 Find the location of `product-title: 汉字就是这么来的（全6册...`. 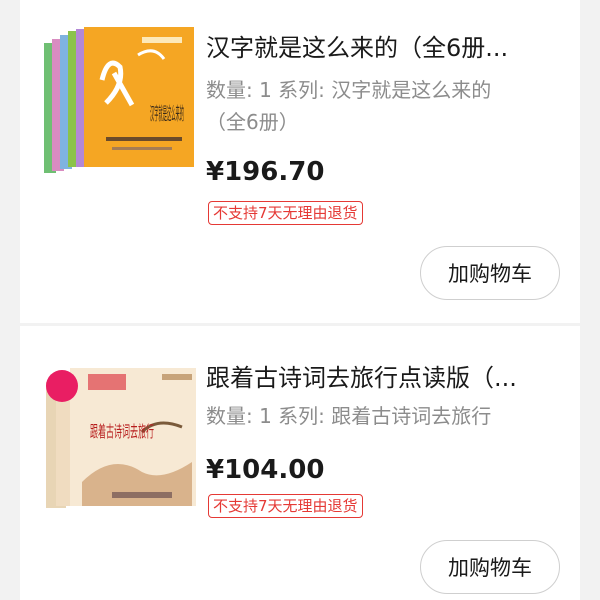

product-title: 汉字就是这么来的（全6册... is located at coordinates (386, 48).